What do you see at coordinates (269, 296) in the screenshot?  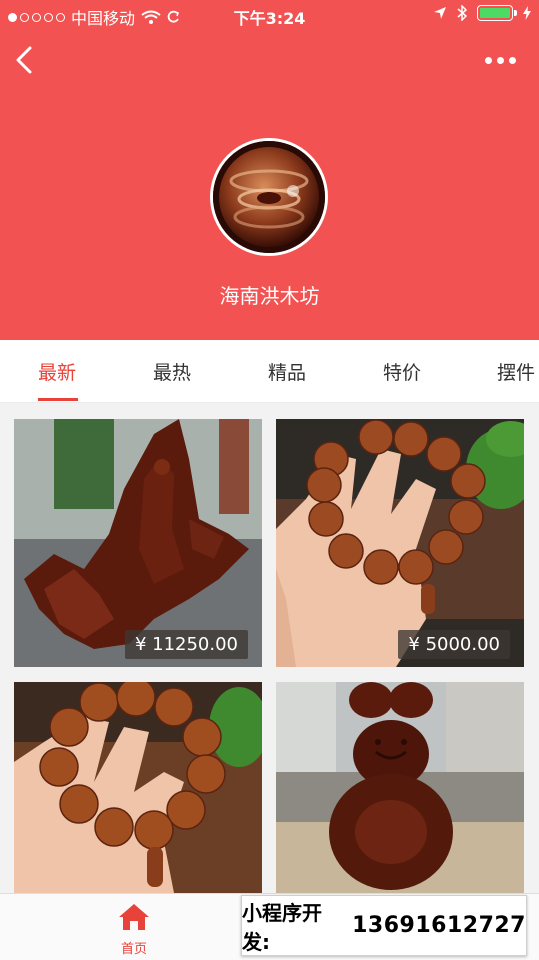 I see `shop-name: 海南洪木坊` at bounding box center [269, 296].